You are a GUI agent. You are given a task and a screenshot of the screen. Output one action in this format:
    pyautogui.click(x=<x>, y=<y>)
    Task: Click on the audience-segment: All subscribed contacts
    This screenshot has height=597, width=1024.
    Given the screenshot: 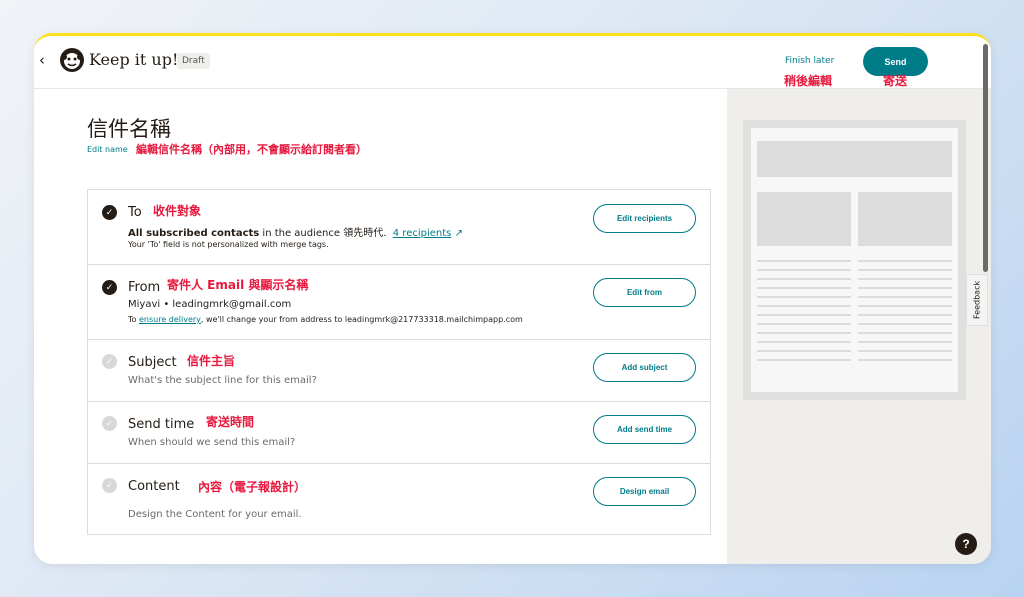 What is the action you would take?
    pyautogui.click(x=194, y=233)
    